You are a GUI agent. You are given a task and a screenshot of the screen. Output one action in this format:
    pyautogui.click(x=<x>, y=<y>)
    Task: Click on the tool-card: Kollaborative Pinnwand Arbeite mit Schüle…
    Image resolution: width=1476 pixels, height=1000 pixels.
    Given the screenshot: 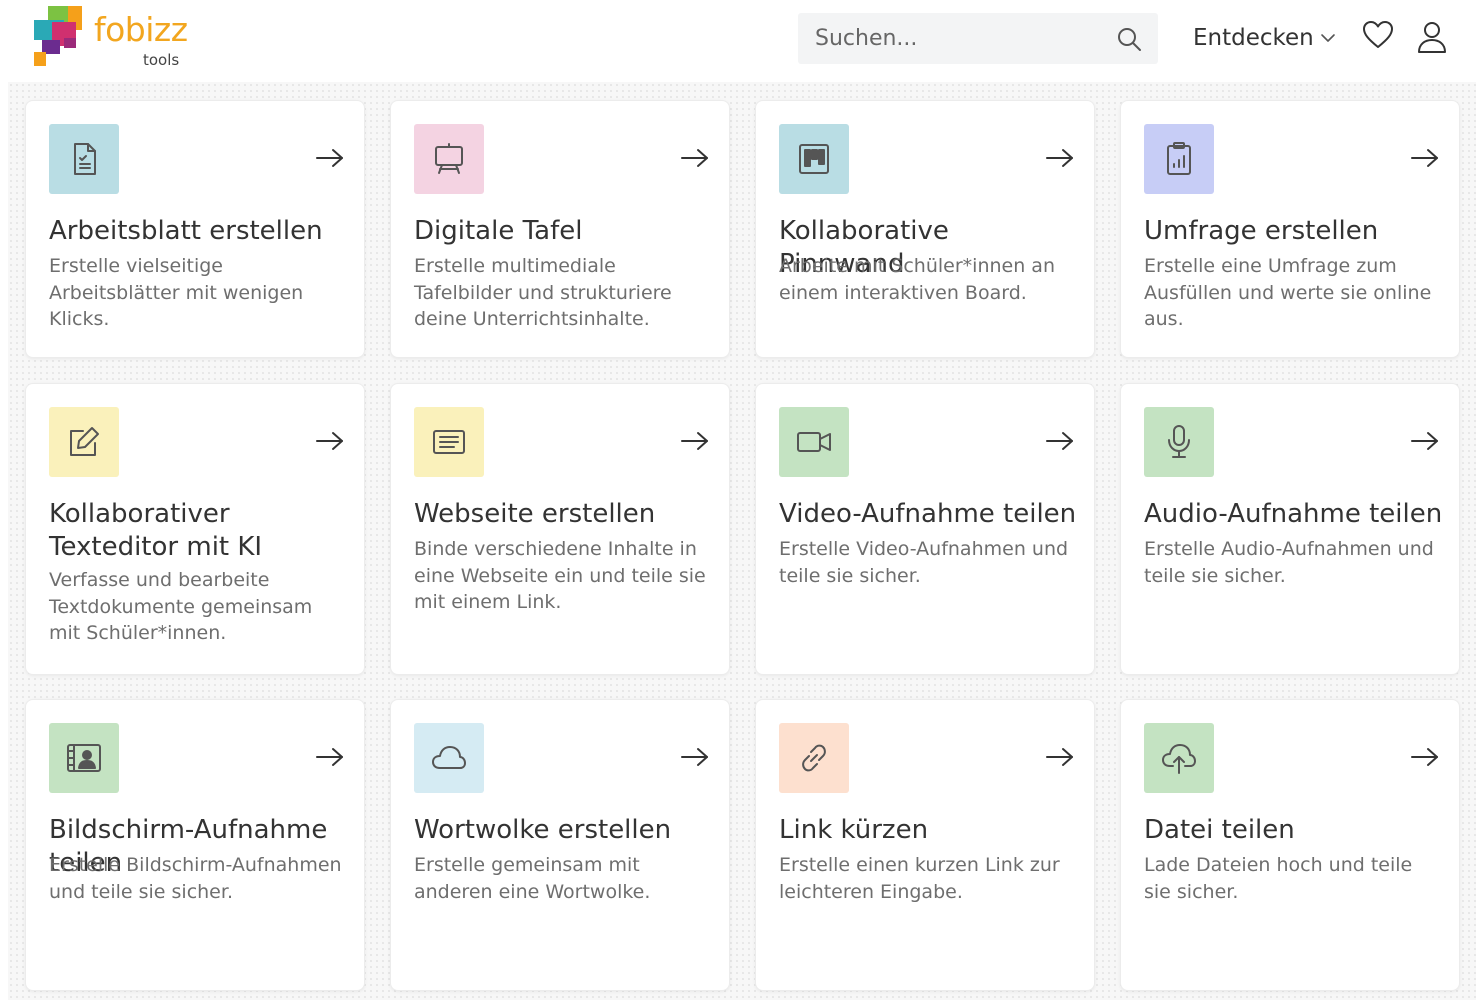 What is the action you would take?
    pyautogui.click(x=925, y=229)
    